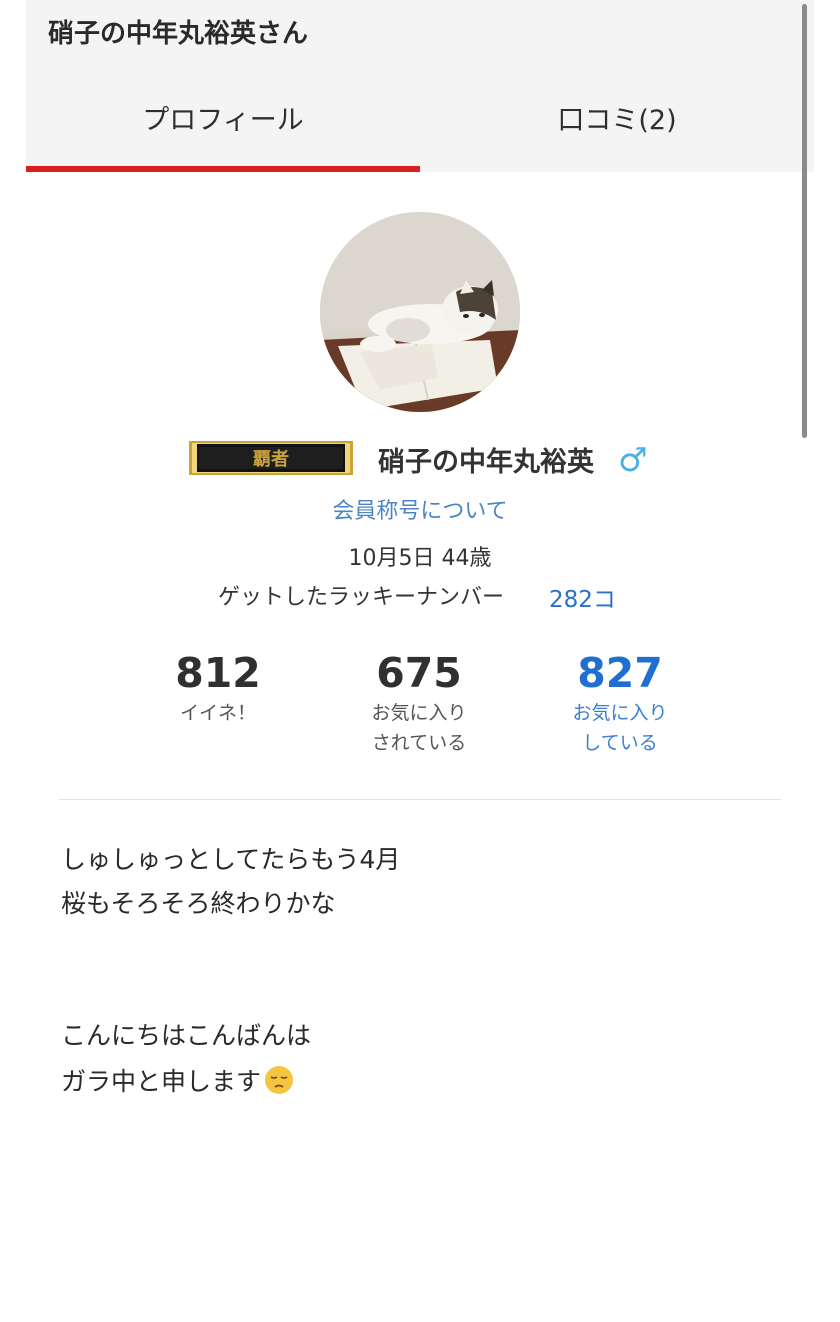 The width and height of the screenshot is (840, 1322). I want to click on male-gender-icon: ♂, so click(633, 459).